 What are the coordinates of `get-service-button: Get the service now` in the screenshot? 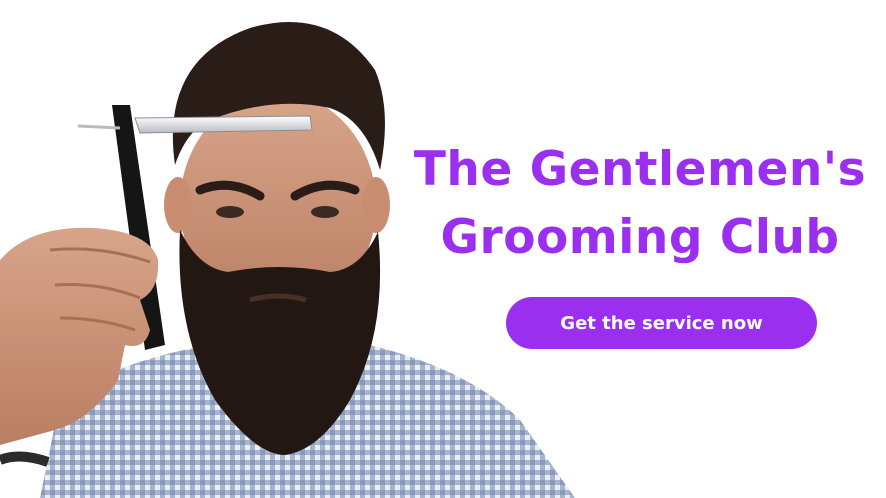 It's located at (661, 323).